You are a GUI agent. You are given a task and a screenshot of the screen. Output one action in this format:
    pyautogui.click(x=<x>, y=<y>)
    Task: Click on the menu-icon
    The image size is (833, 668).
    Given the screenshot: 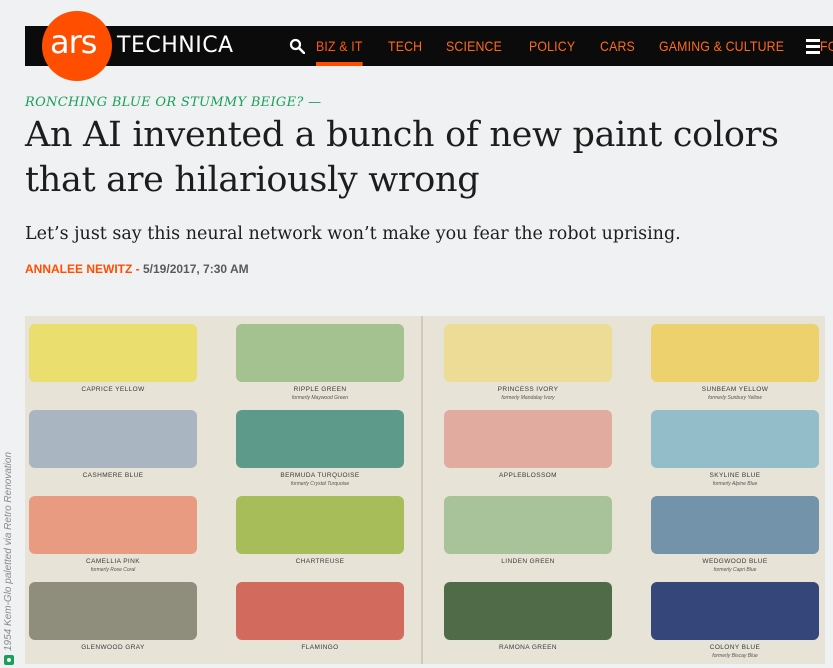 What is the action you would take?
    pyautogui.click(x=813, y=46)
    